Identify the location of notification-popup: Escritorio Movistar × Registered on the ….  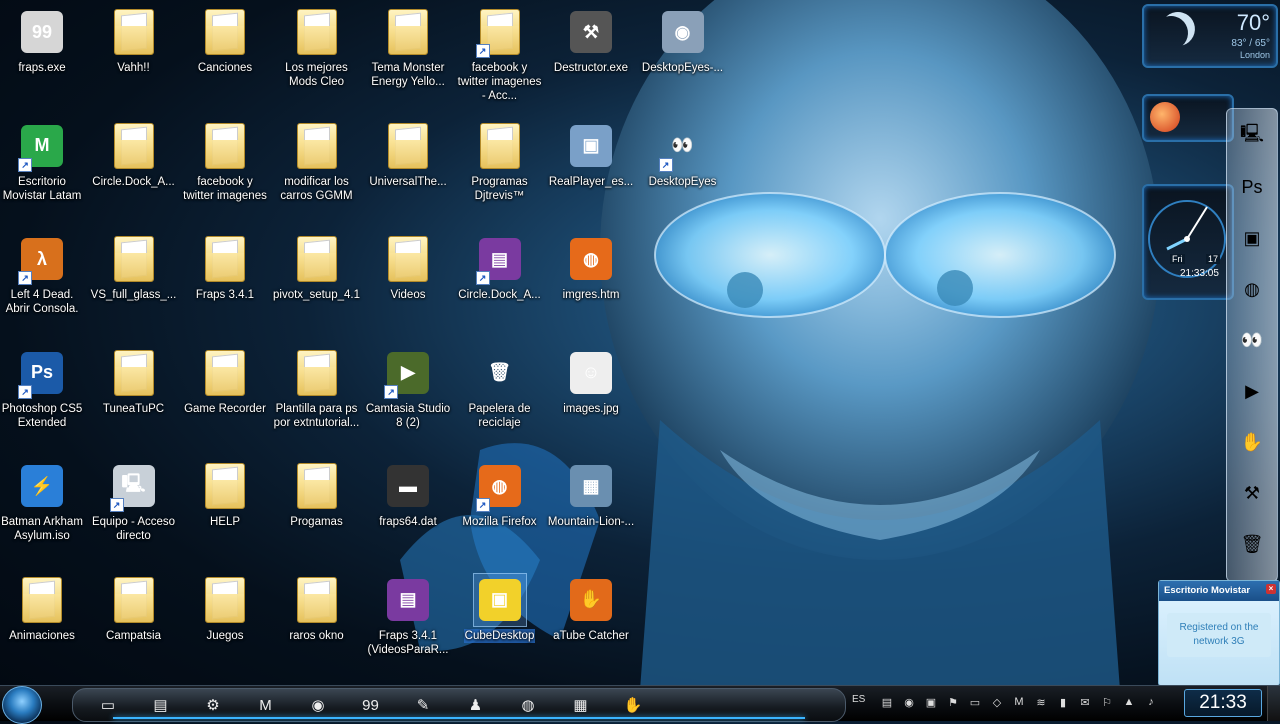
(1219, 633).